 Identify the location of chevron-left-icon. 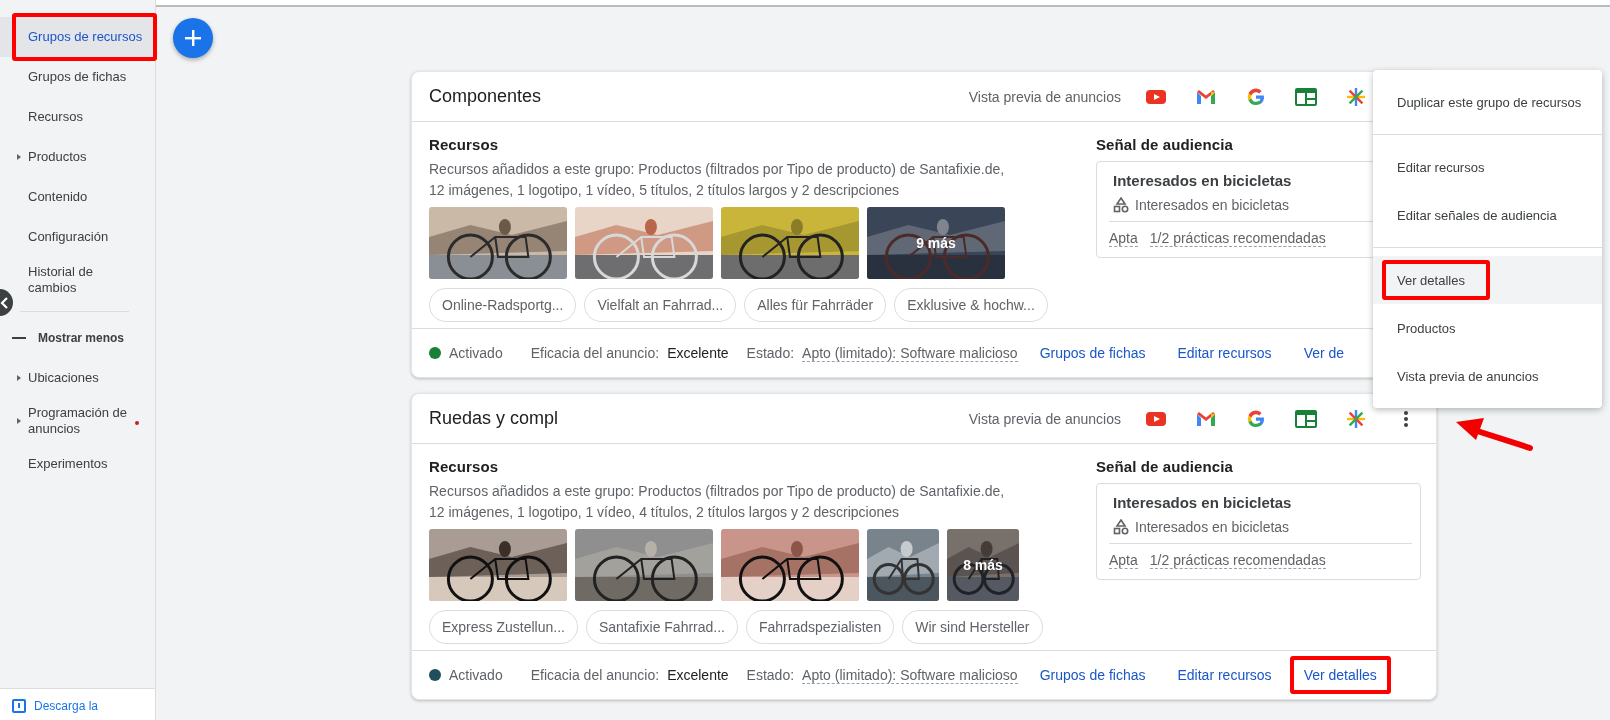
(5, 302).